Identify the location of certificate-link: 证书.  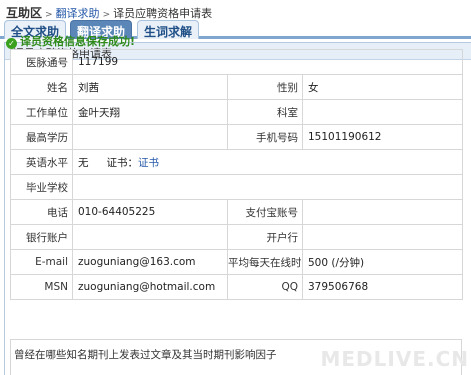
(148, 163).